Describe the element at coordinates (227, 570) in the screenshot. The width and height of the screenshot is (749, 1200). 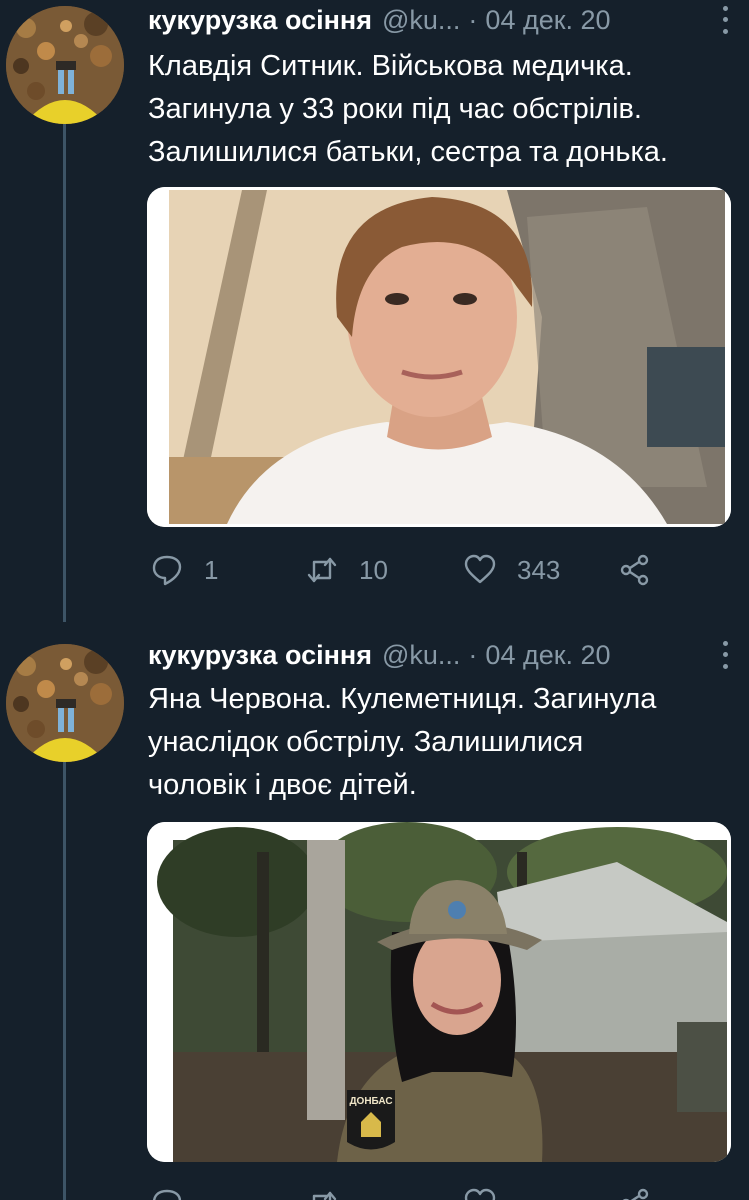
I see `reply-button: 1` at that location.